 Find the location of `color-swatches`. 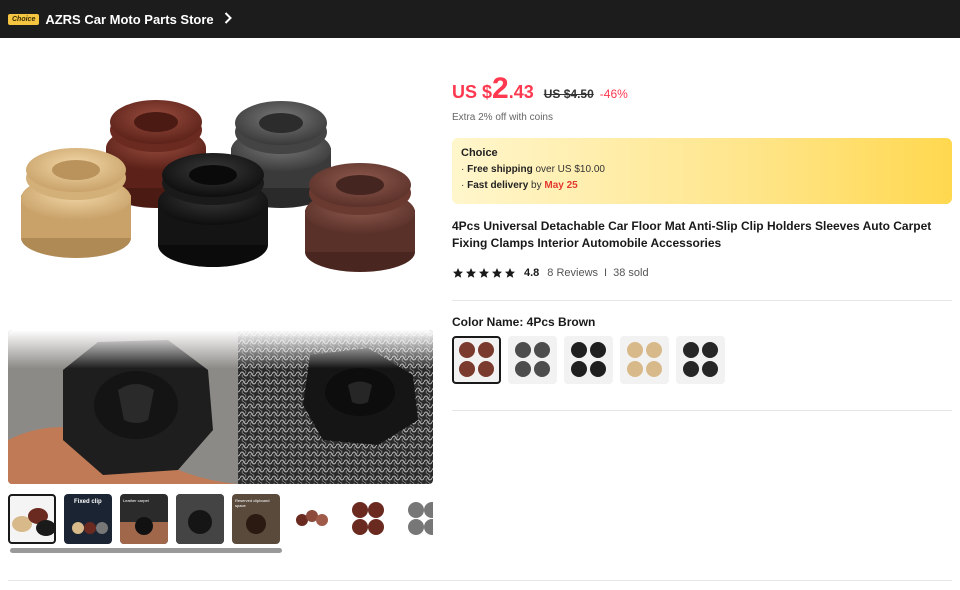

color-swatches is located at coordinates (588, 360).